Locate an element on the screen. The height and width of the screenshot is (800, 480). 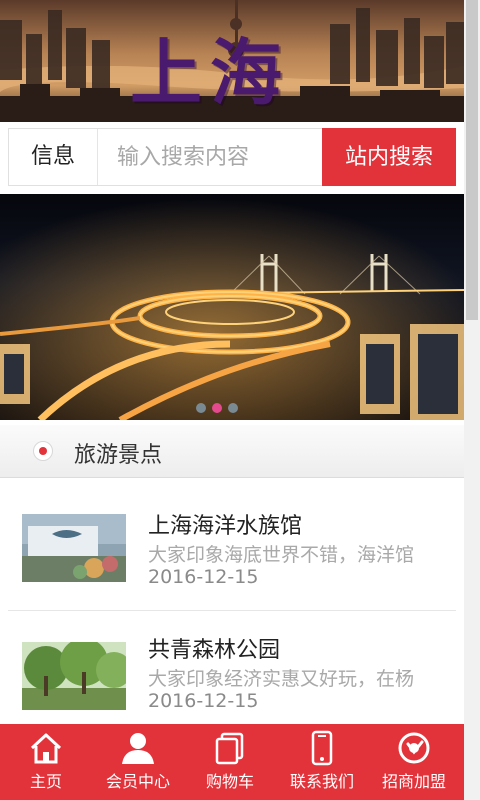
item-title: 共青森林公园 is located at coordinates (214, 648).